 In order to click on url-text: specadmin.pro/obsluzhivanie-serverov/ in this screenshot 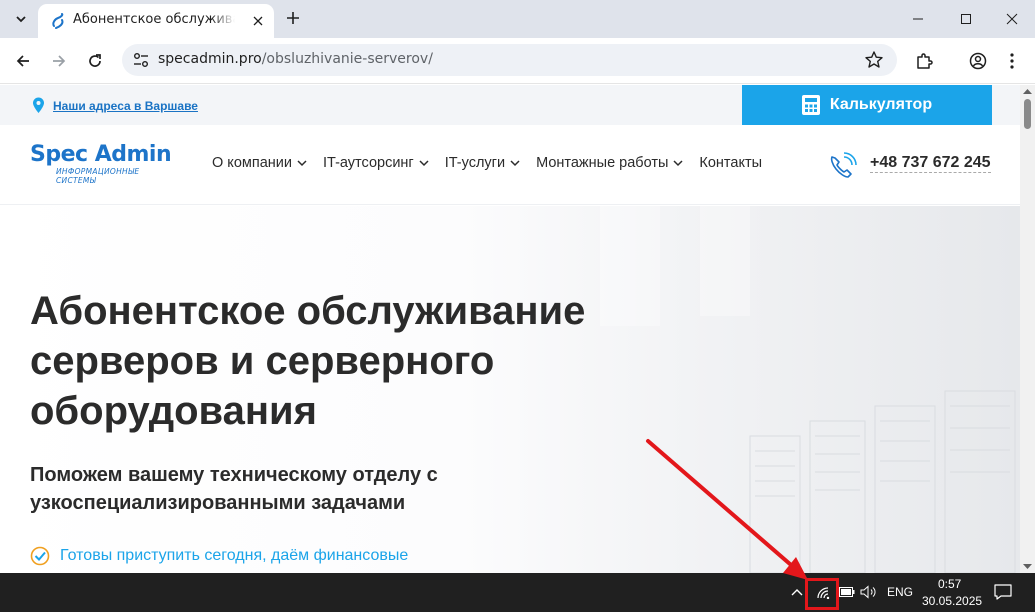, I will do `click(295, 59)`.